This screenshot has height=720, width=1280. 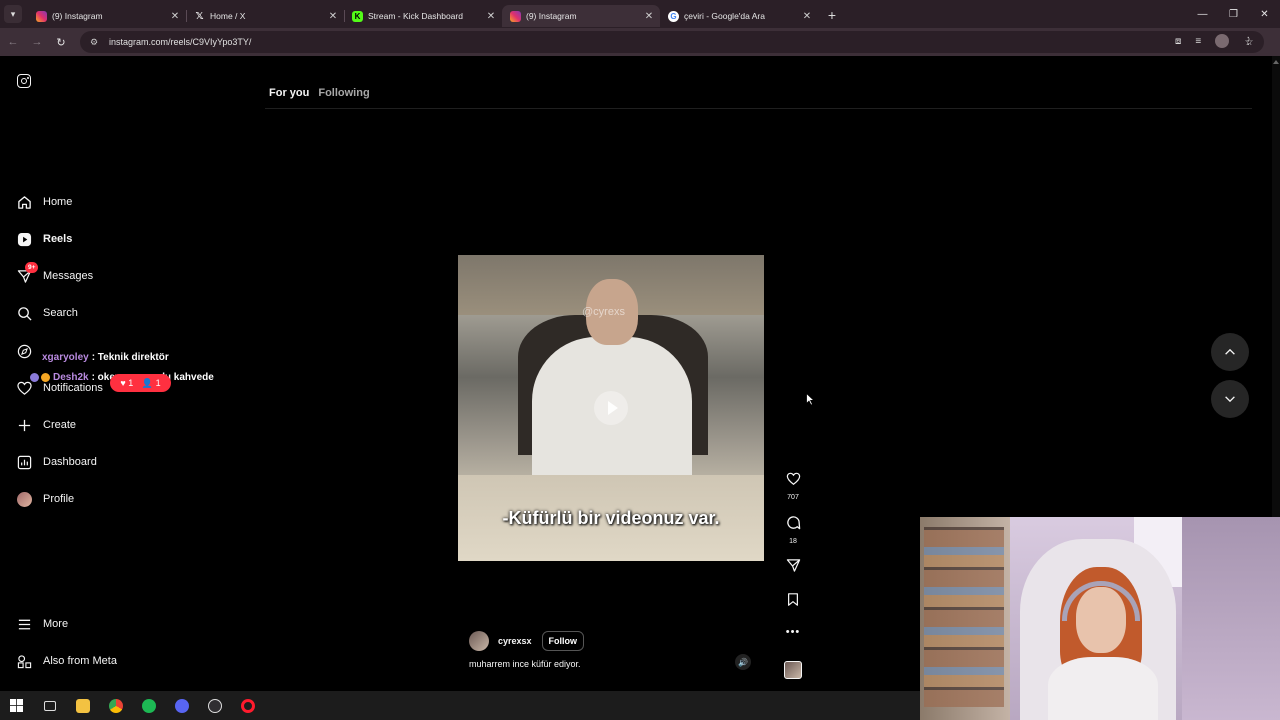 I want to click on browser-tab: (9) Instagram ✕, so click(x=107, y=16).